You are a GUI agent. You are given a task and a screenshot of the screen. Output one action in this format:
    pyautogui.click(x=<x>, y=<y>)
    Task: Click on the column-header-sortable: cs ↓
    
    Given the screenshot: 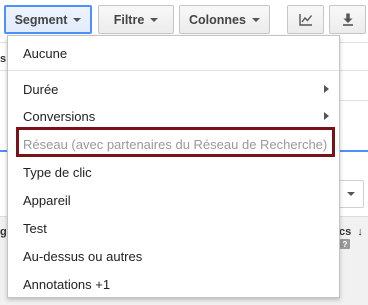 What is the action you would take?
    pyautogui.click(x=351, y=232)
    